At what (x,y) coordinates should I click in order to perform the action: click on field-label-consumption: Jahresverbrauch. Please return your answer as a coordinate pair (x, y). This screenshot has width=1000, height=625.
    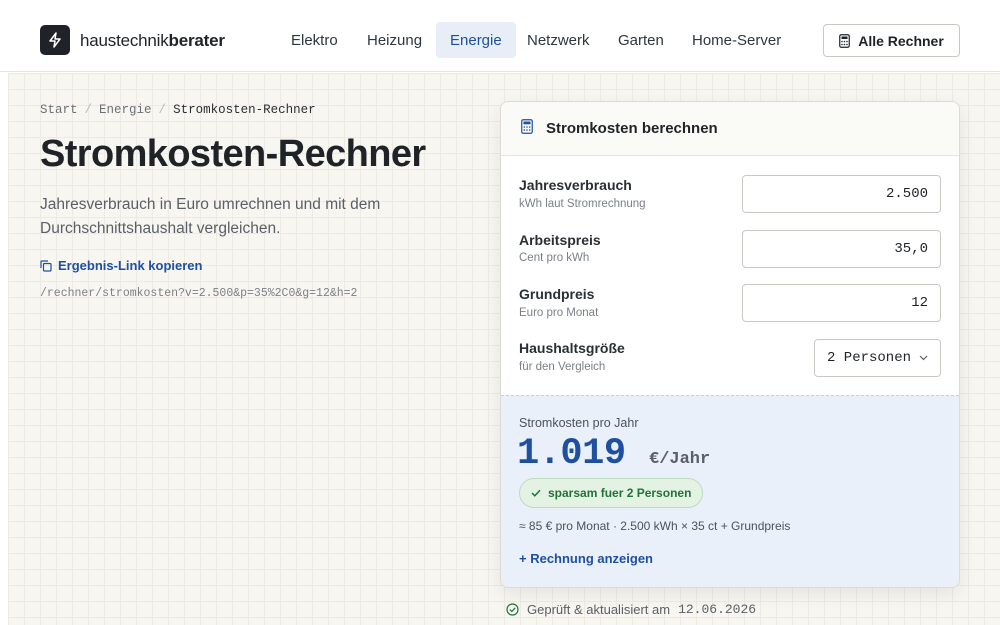
    Looking at the image, I should click on (575, 185).